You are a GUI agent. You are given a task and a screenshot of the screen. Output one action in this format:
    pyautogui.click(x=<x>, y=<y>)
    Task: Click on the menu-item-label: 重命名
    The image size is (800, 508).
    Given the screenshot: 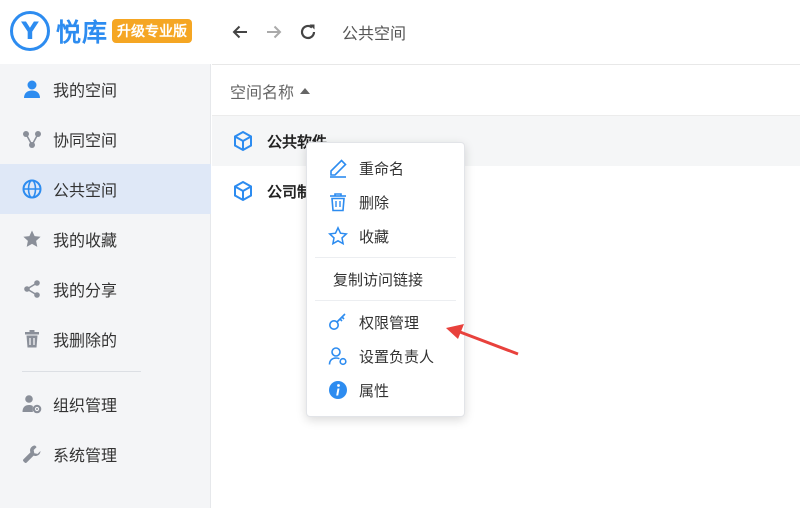 What is the action you would take?
    pyautogui.click(x=382, y=168)
    